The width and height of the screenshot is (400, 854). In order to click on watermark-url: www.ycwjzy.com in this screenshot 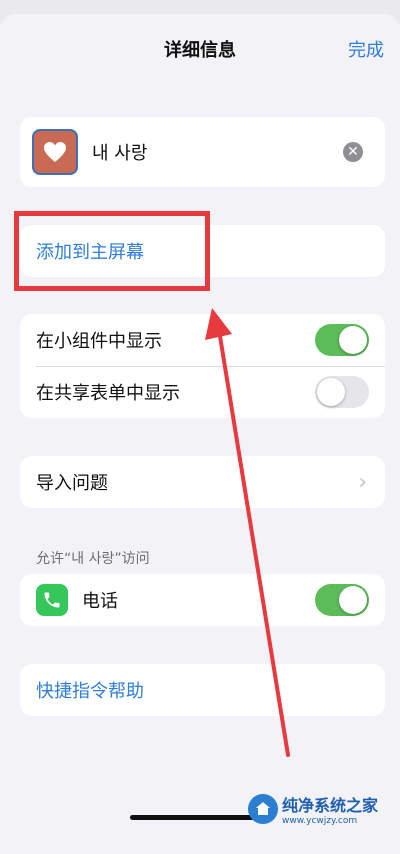, I will do `click(320, 820)`.